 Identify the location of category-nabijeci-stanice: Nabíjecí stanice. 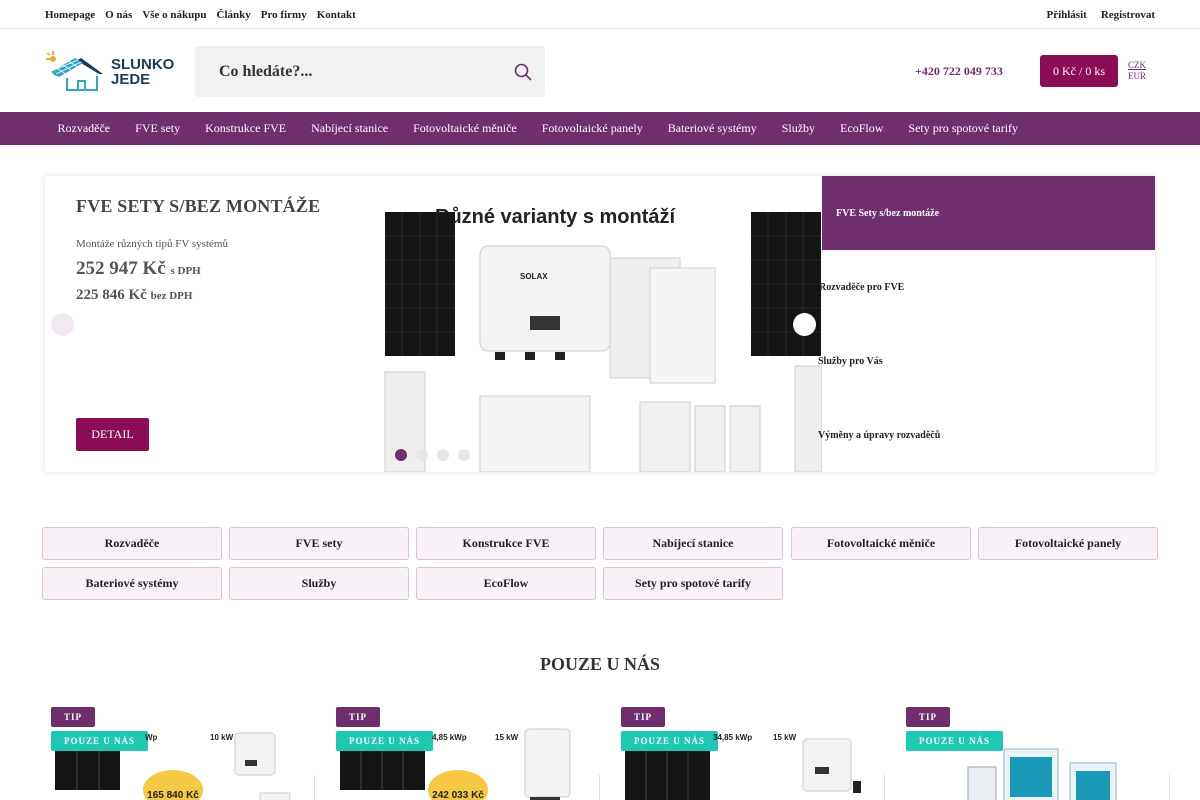
(693, 543).